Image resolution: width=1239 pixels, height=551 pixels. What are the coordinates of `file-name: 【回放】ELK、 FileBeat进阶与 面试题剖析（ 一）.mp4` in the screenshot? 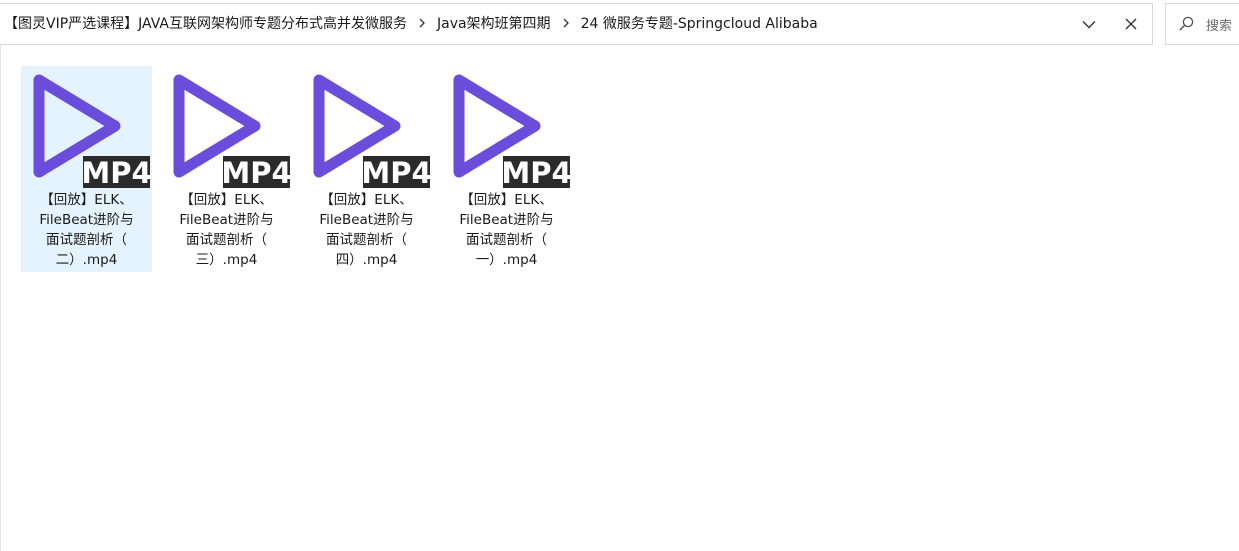 It's located at (506, 230).